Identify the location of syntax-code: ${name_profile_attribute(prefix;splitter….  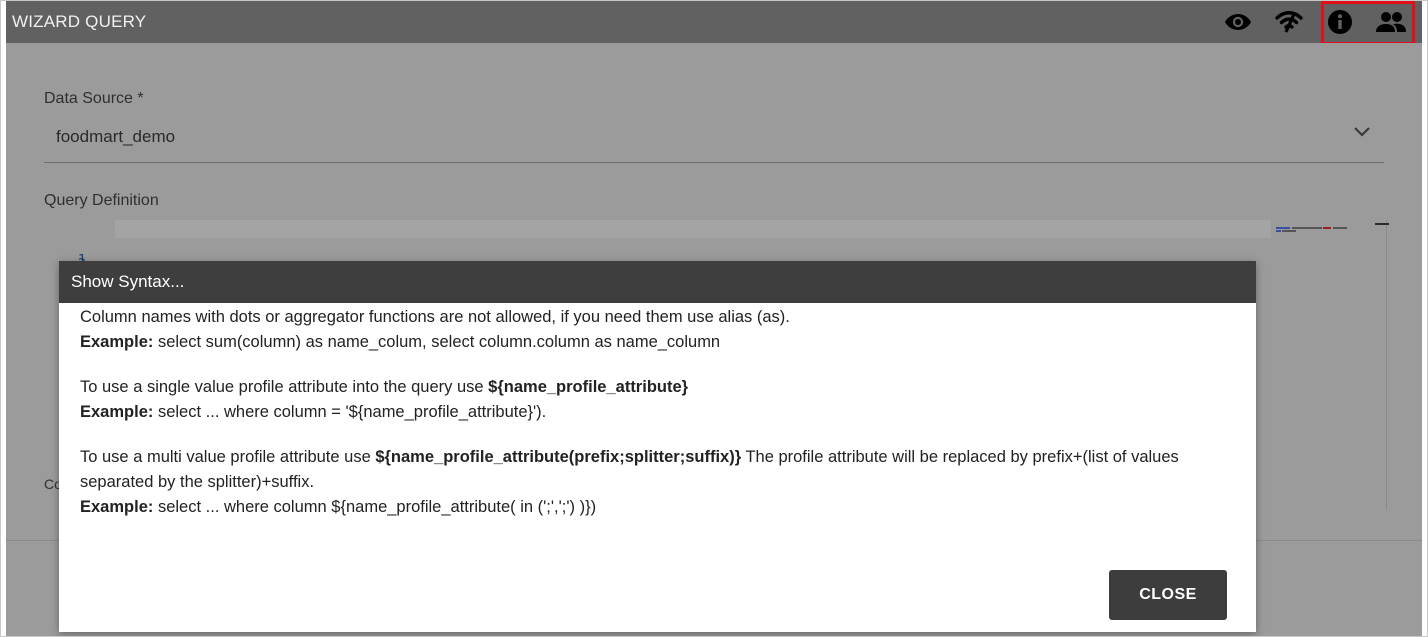
(558, 457).